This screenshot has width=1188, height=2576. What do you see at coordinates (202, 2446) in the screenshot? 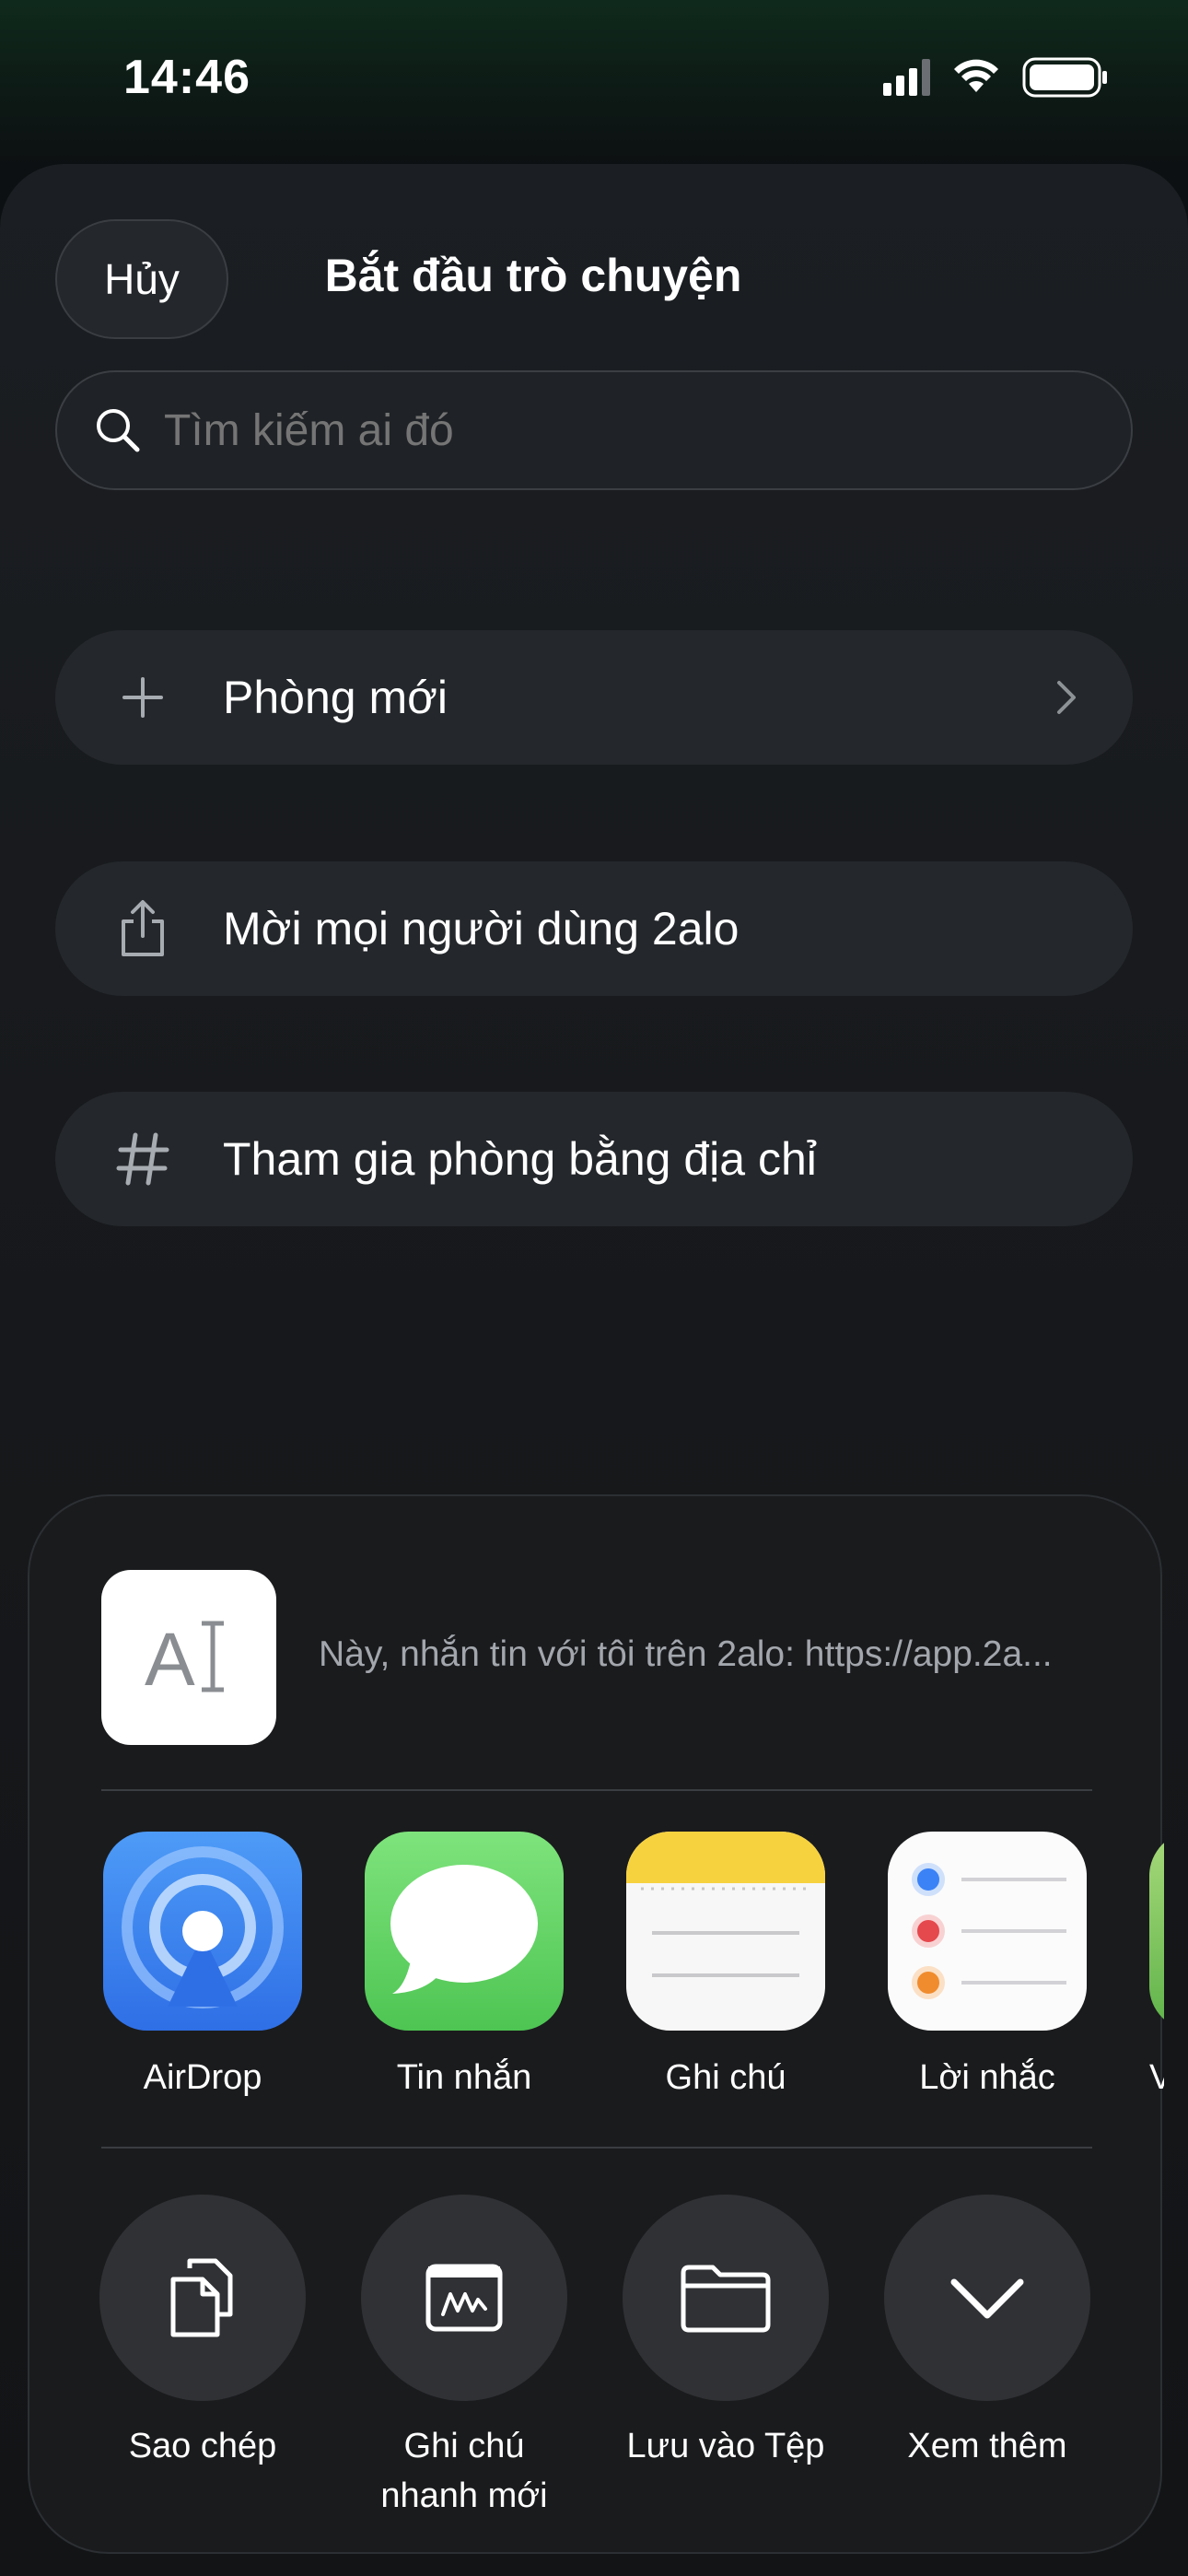
I see `copy-label: Sao chép` at bounding box center [202, 2446].